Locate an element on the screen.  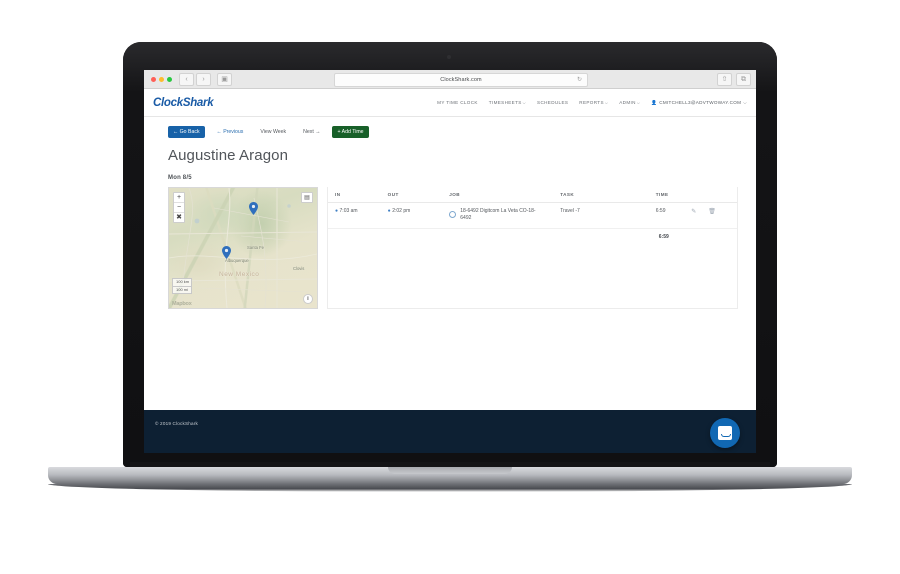
column-header-out: OUT is located at coordinates (418, 195).